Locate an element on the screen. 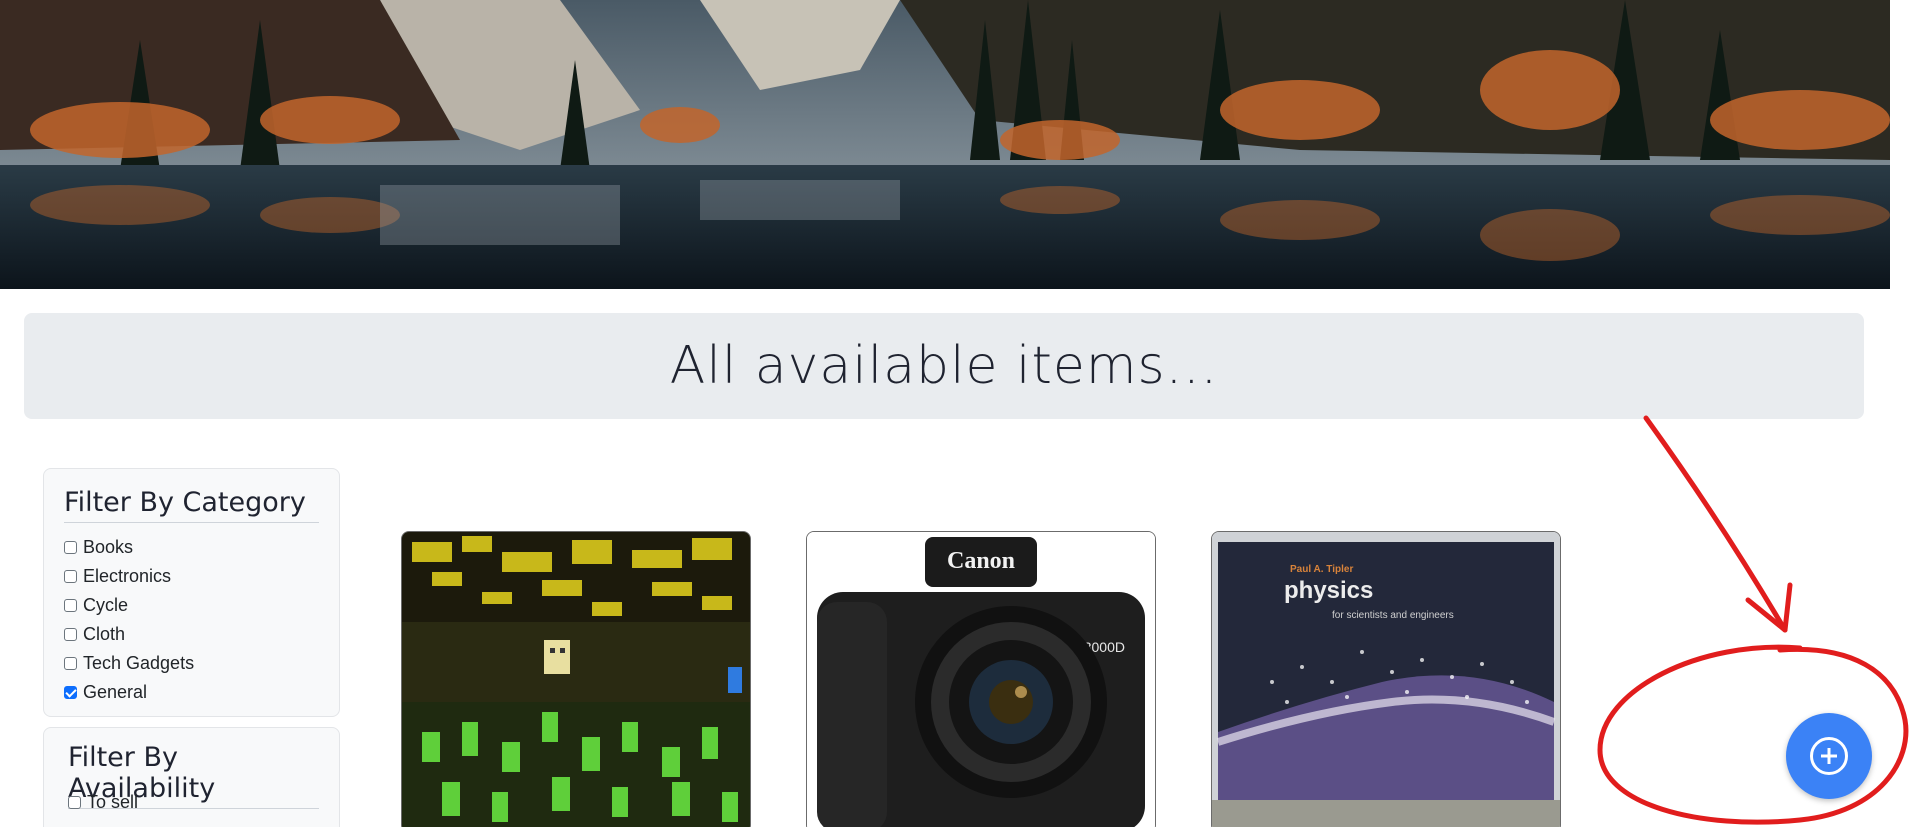 This screenshot has width=1910, height=827. plus-circle-icon is located at coordinates (1829, 756).